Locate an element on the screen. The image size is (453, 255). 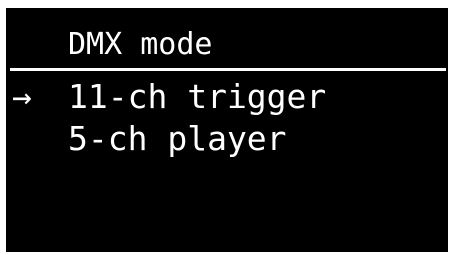
menu-item-label: 11-ch trigger is located at coordinates (197, 96).